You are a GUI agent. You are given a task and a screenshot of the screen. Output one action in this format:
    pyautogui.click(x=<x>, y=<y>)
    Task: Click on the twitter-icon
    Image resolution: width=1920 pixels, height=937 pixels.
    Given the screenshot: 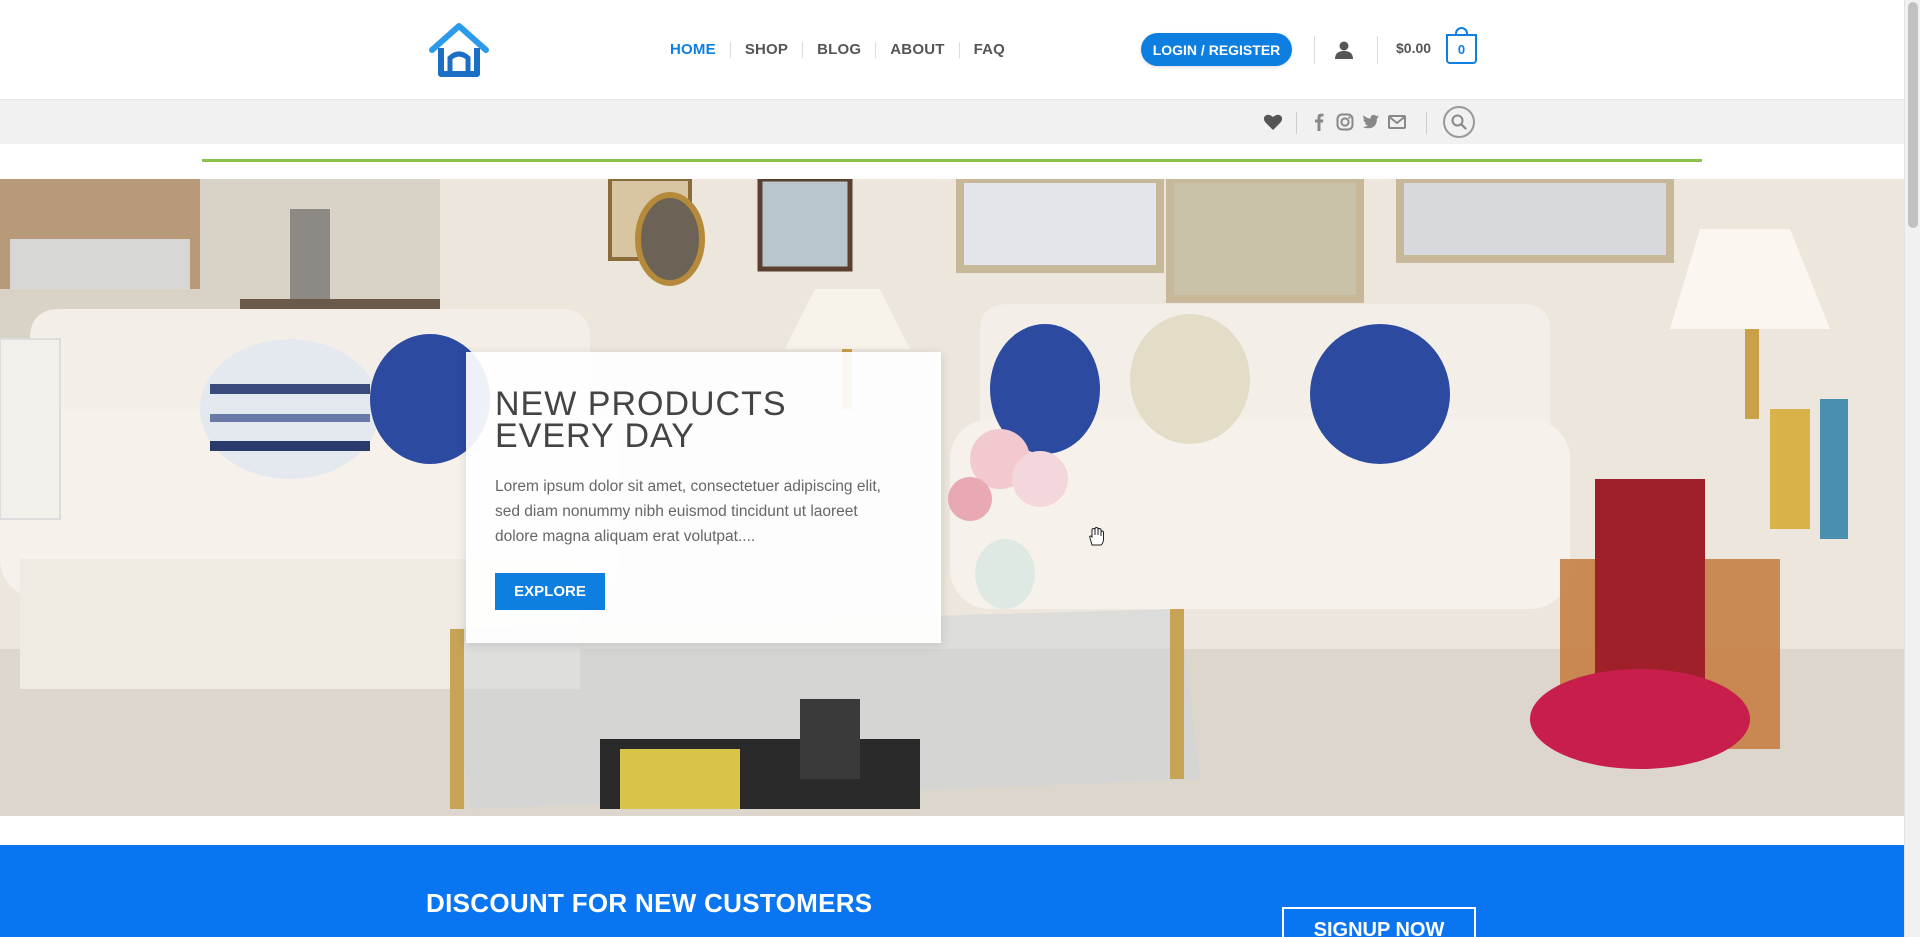 What is the action you would take?
    pyautogui.click(x=1371, y=124)
    